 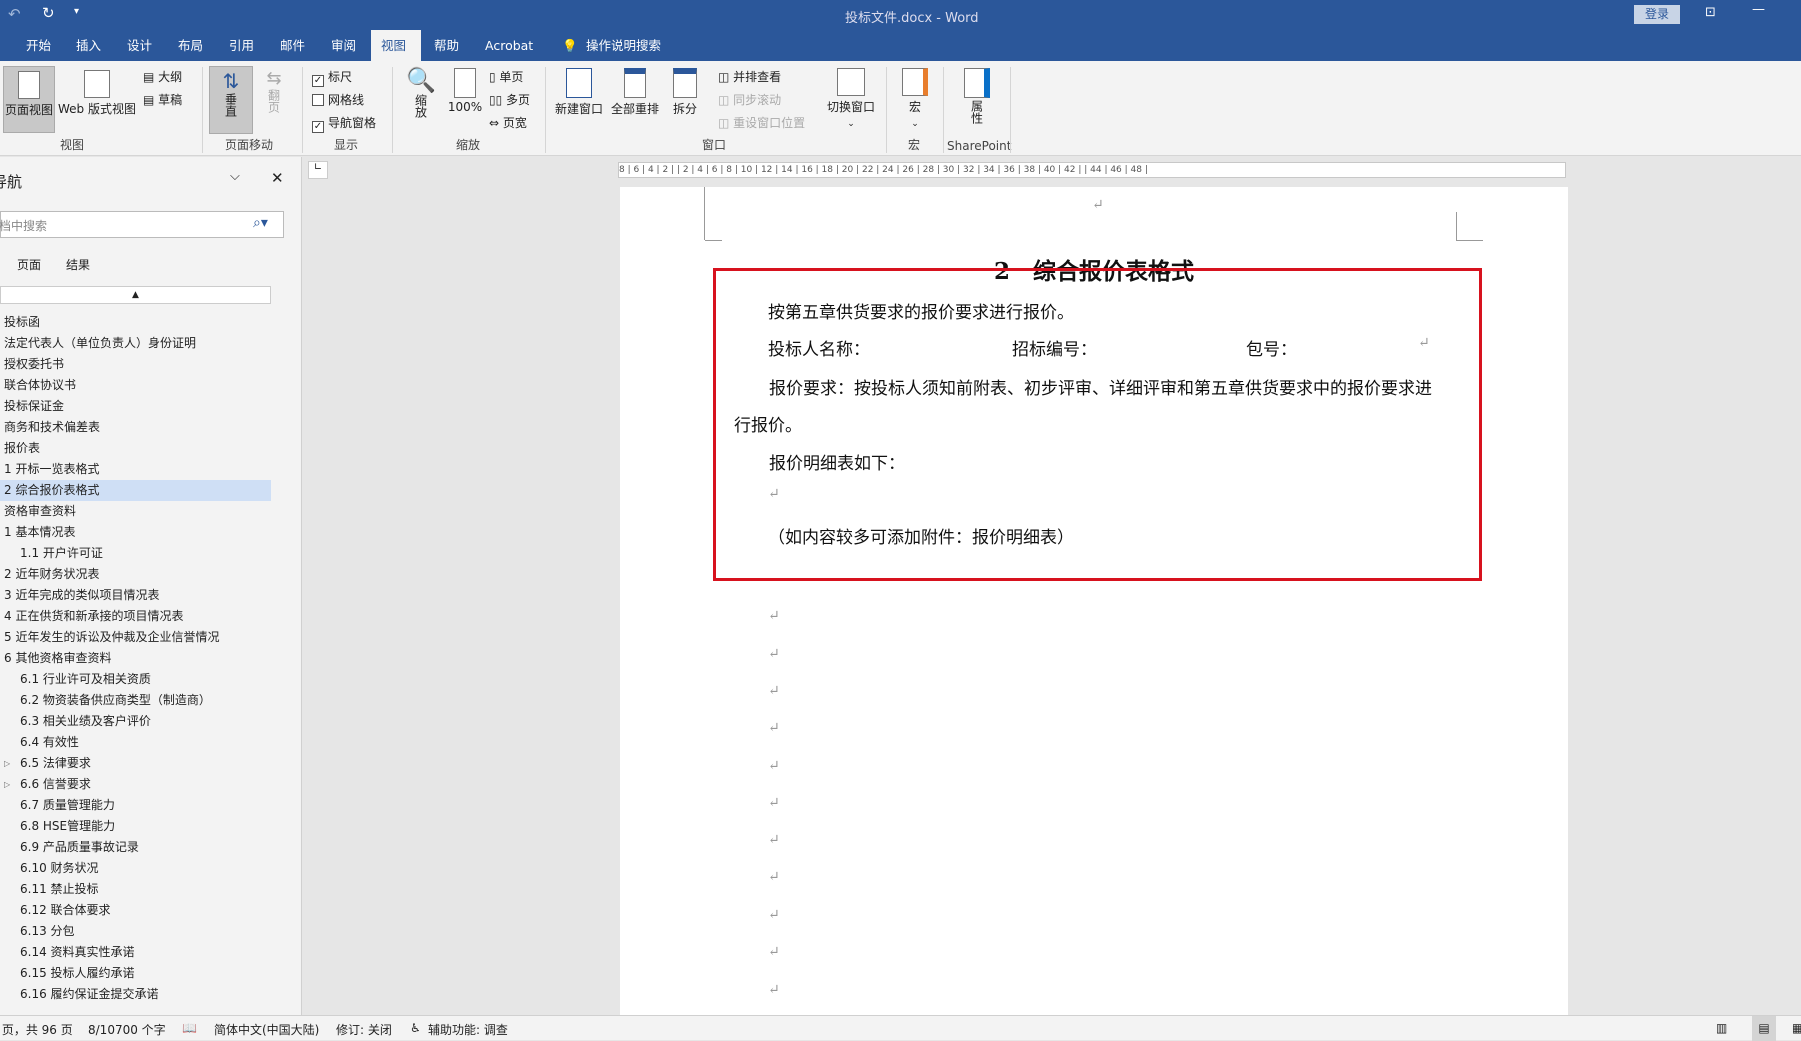 What do you see at coordinates (135, 952) in the screenshot?
I see `nav-heading-item: 6.14 资料真实性承诺` at bounding box center [135, 952].